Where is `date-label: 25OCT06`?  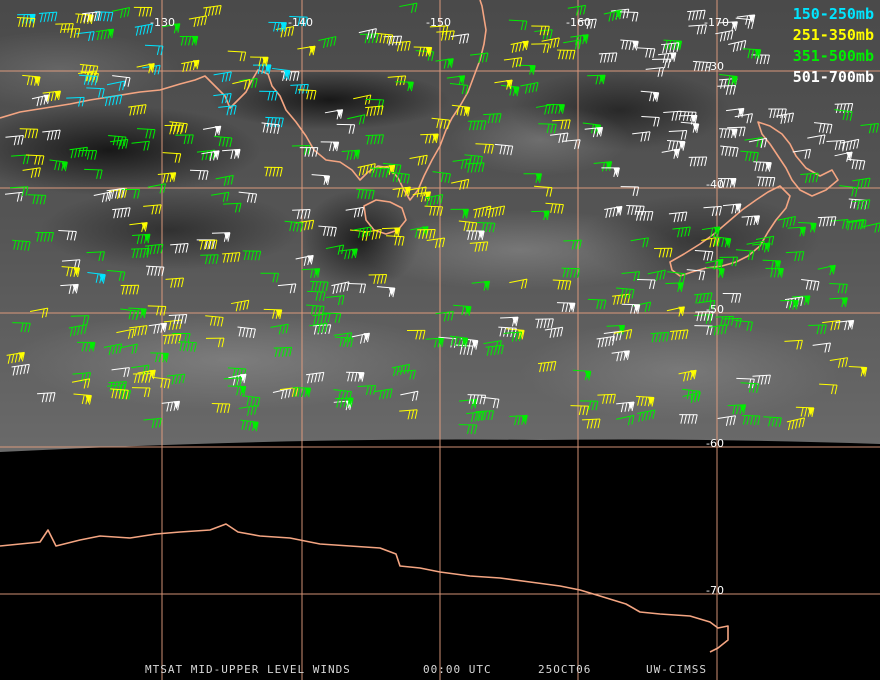
date-label: 25OCT06 is located at coordinates (565, 669).